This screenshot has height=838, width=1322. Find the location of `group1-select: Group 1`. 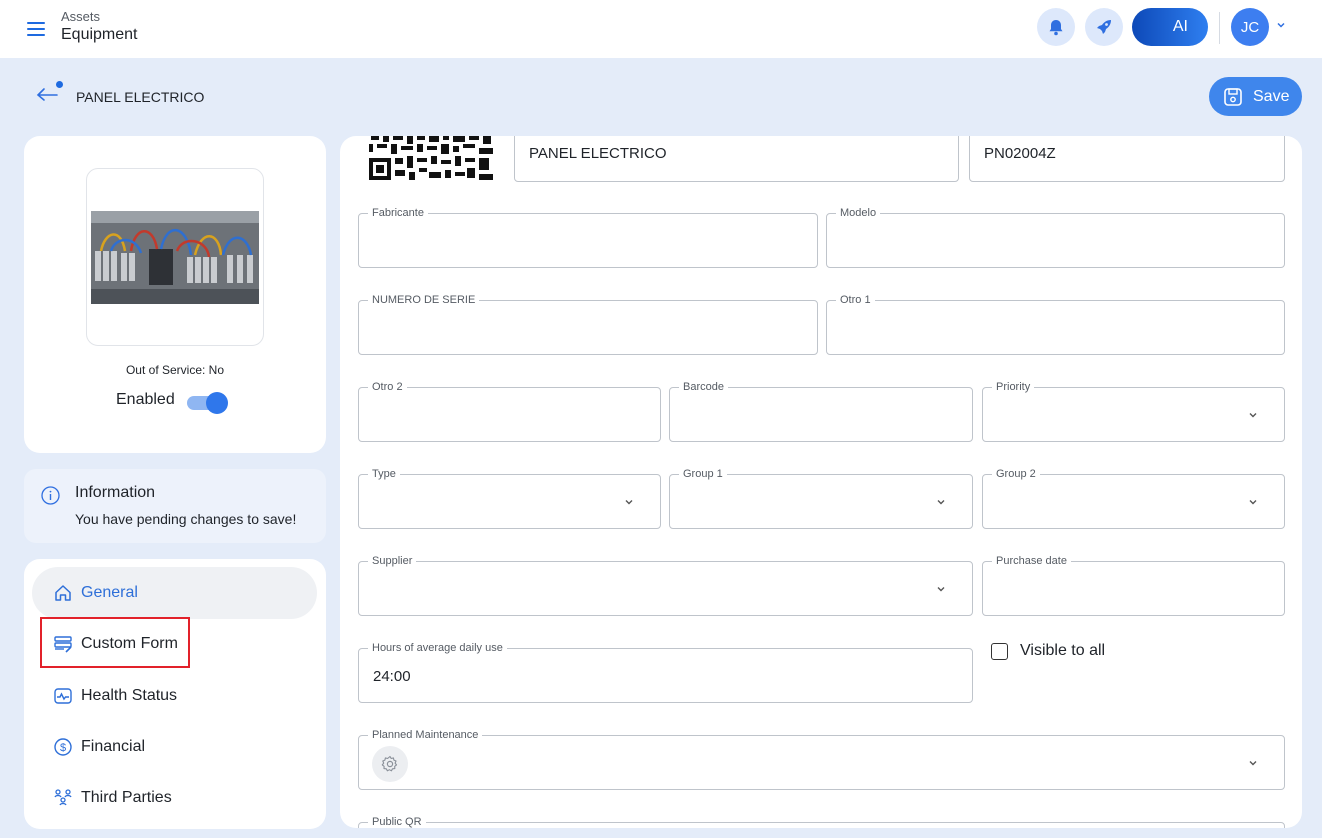

group1-select: Group 1 is located at coordinates (821, 498).